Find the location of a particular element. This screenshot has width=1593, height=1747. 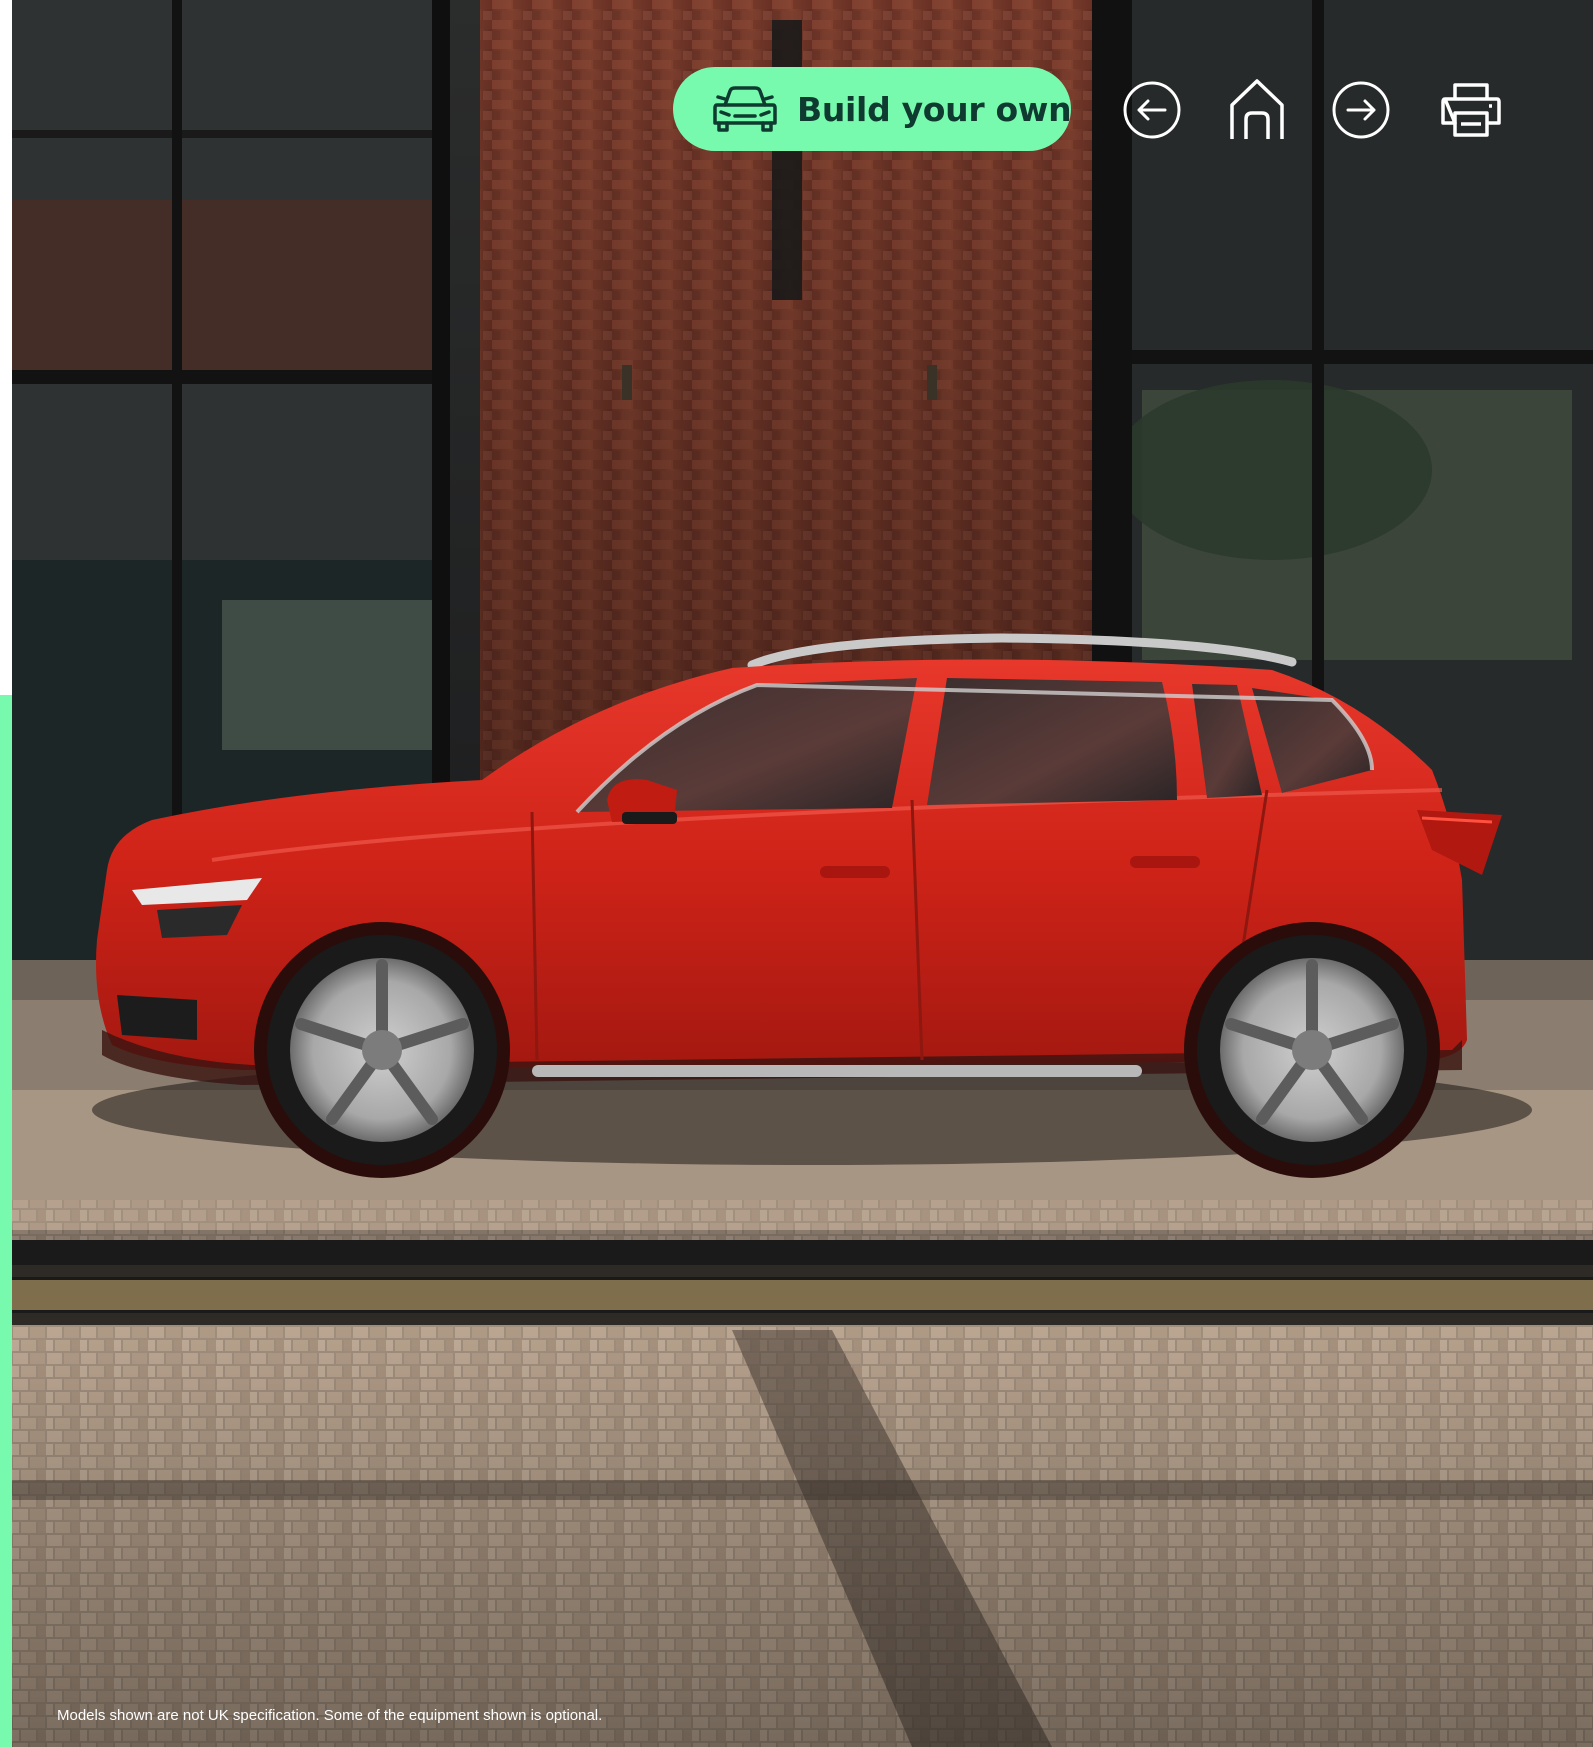

print-button is located at coordinates (1471, 110).